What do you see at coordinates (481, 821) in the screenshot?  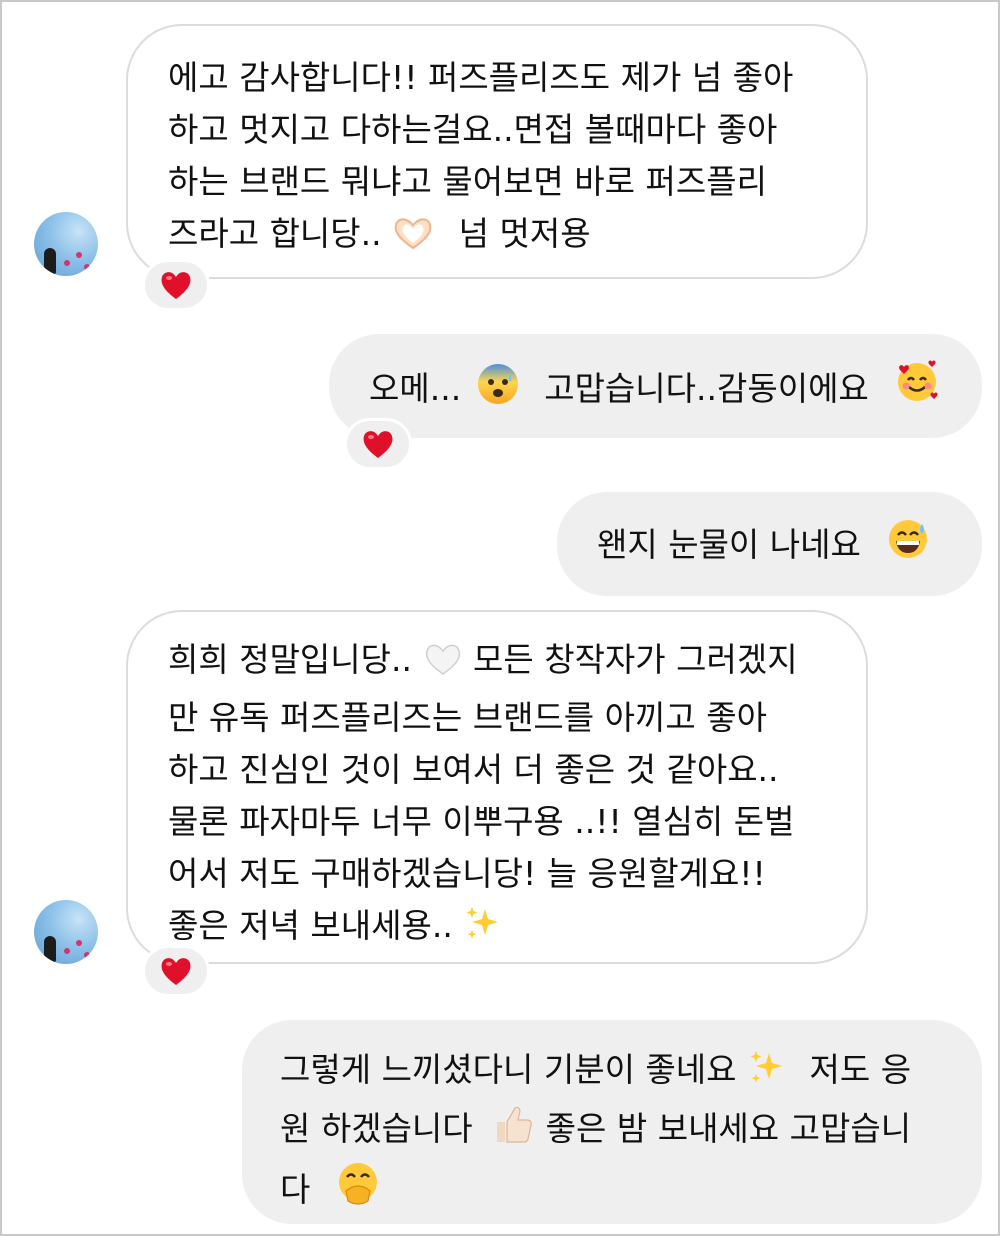 I see `message-line: 물론 파자마두 너무 이뿌구용 ..!! 열심히 돈벌` at bounding box center [481, 821].